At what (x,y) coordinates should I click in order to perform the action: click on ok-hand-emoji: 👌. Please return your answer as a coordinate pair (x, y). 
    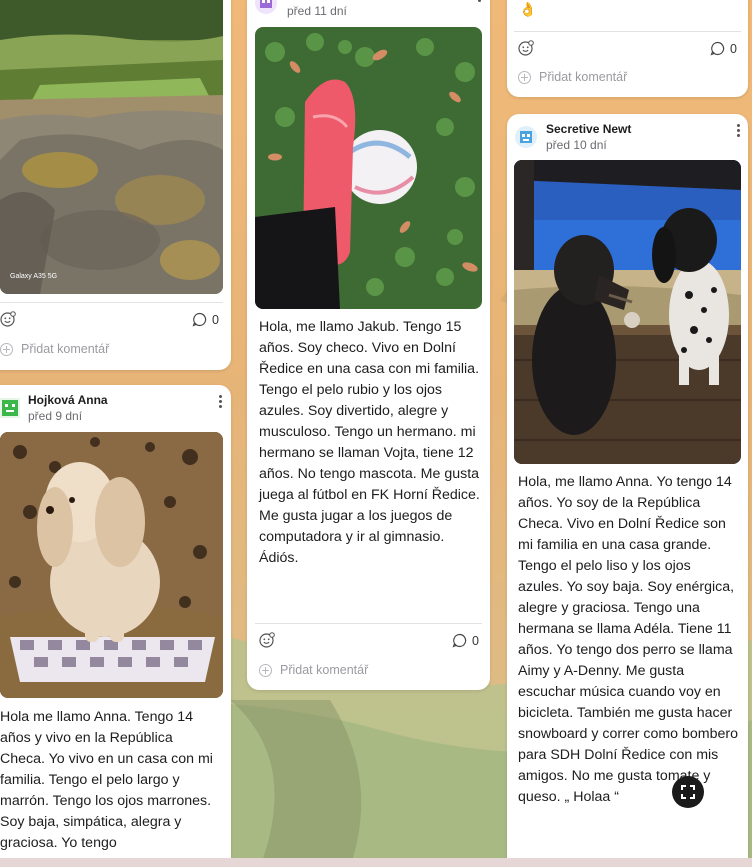
    Looking at the image, I should click on (528, 9).